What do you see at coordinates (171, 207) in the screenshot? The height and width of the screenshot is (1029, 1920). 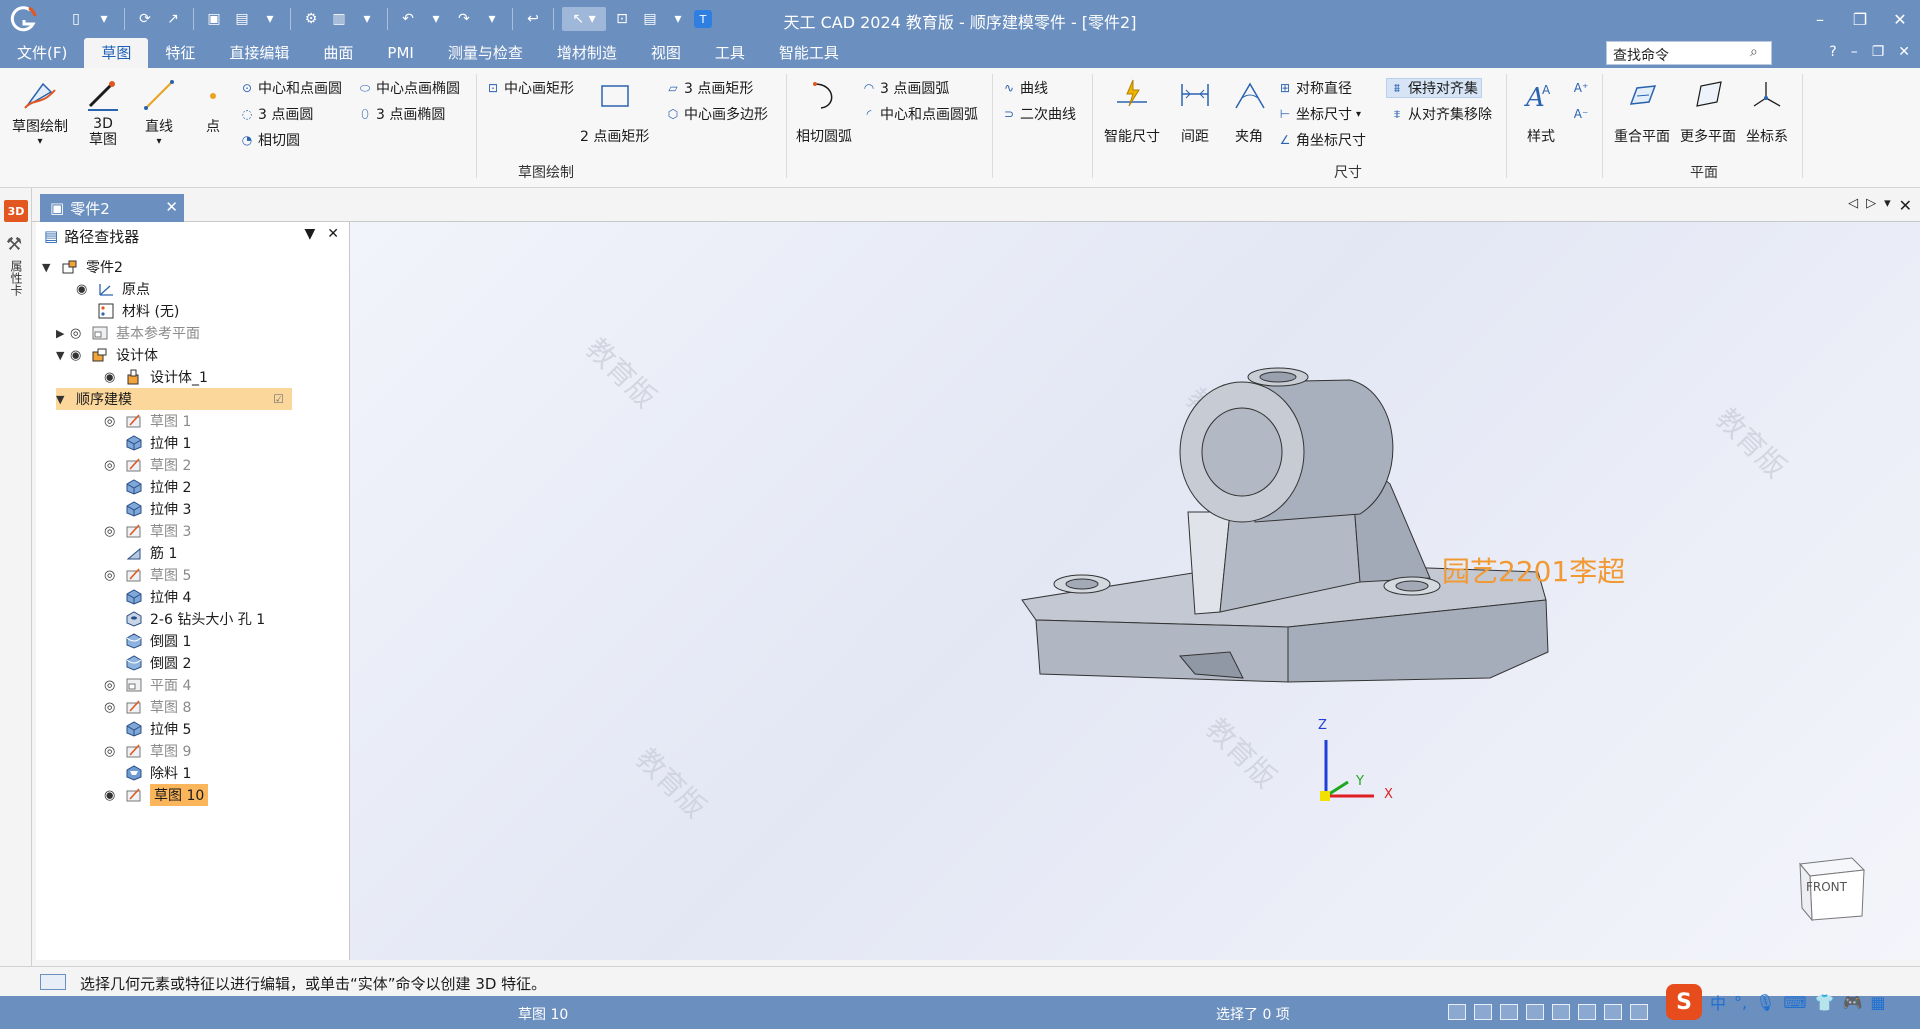 I see `tab-close-icon: ✕` at bounding box center [171, 207].